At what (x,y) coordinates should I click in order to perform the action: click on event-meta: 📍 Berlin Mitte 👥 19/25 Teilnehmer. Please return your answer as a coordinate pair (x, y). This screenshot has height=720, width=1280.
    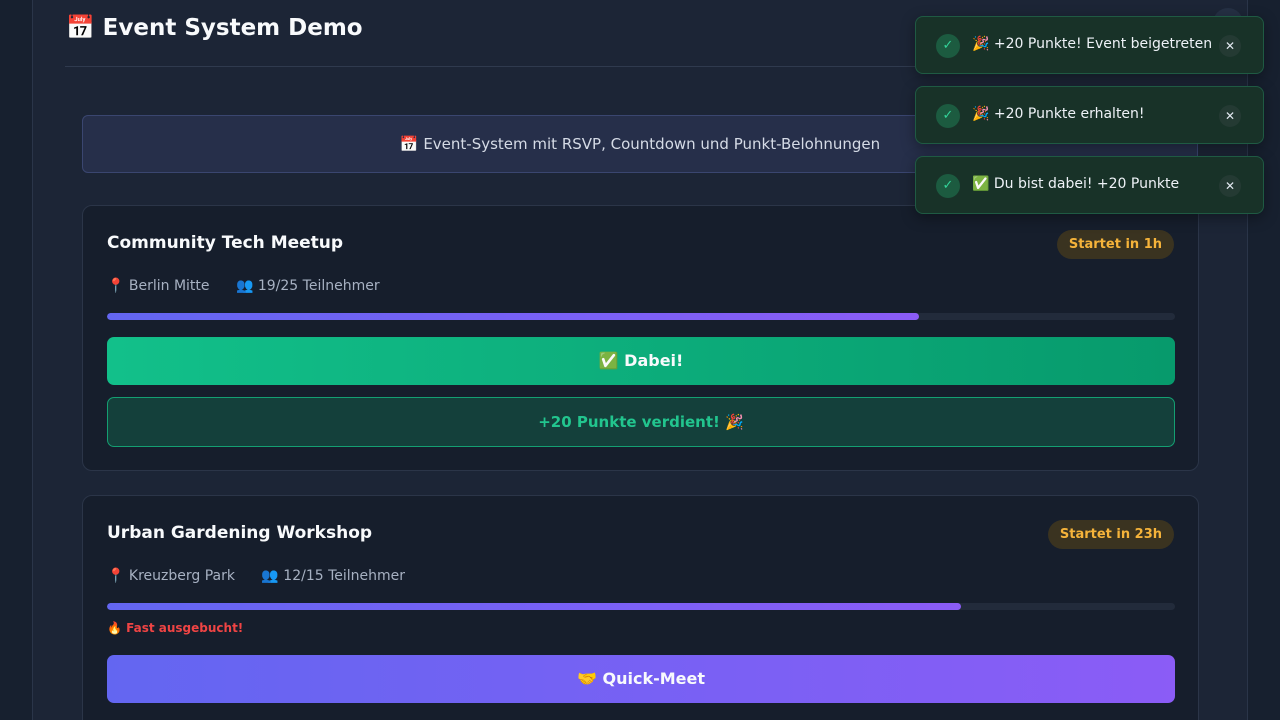
    Looking at the image, I should click on (254, 286).